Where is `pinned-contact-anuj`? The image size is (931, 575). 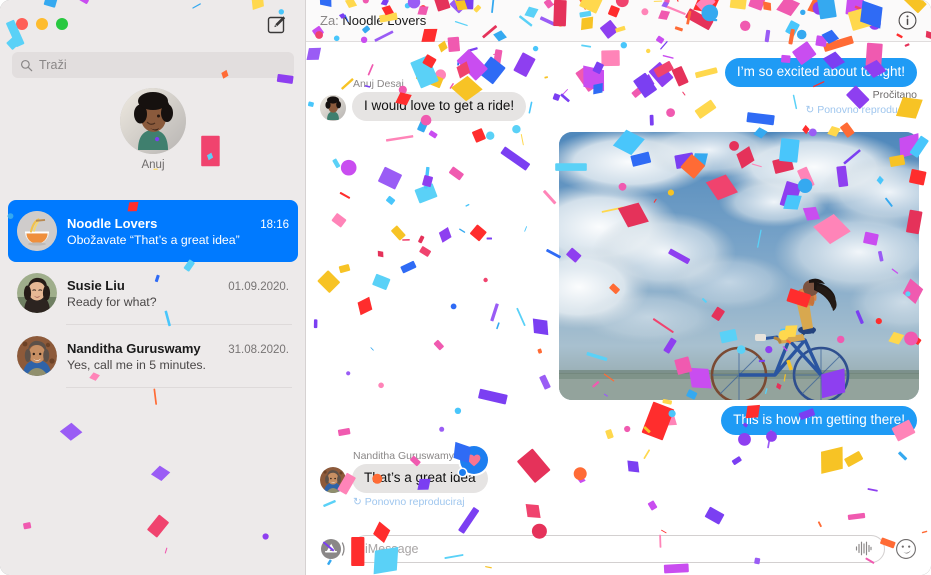 pinned-contact-anuj is located at coordinates (153, 121).